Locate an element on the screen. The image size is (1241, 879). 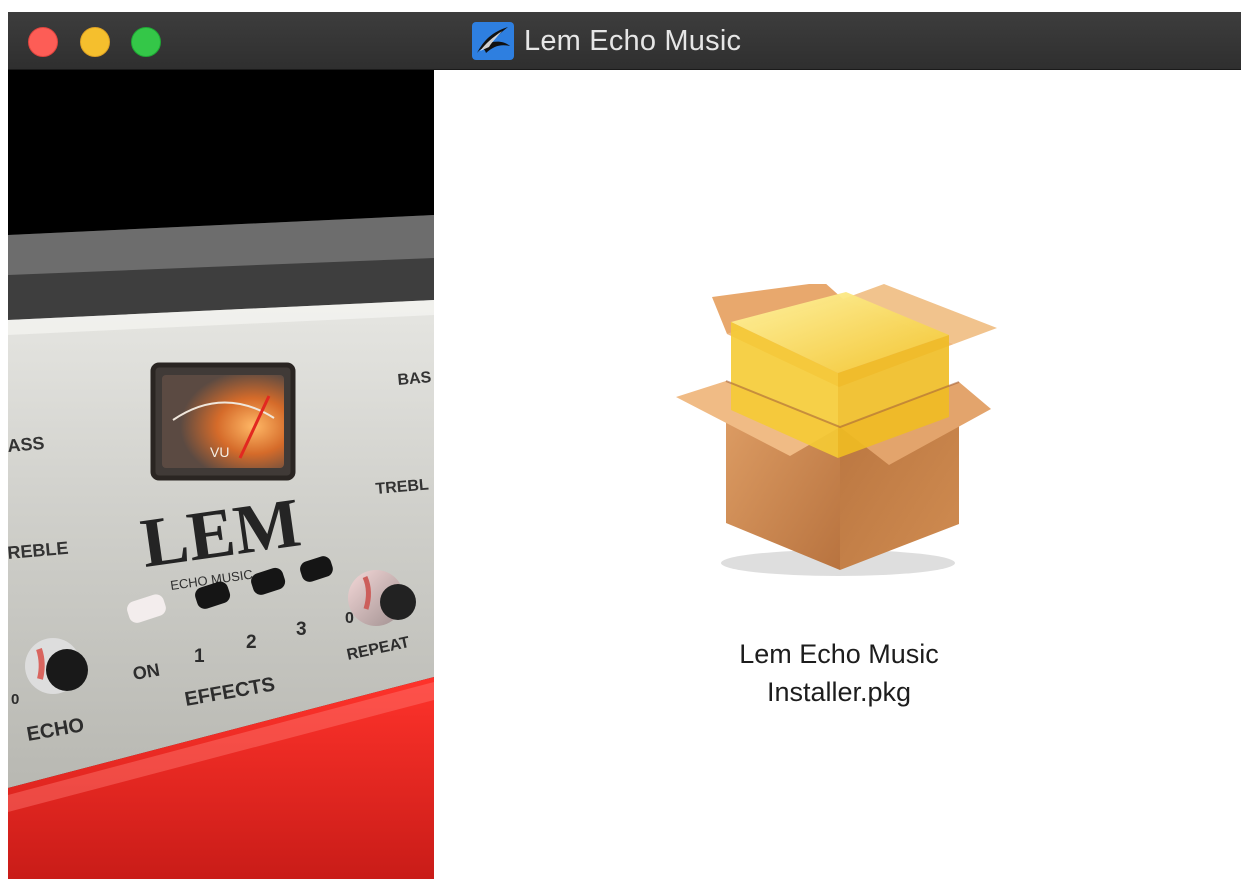
echo-zero-label: 0 is located at coordinates (15, 699).